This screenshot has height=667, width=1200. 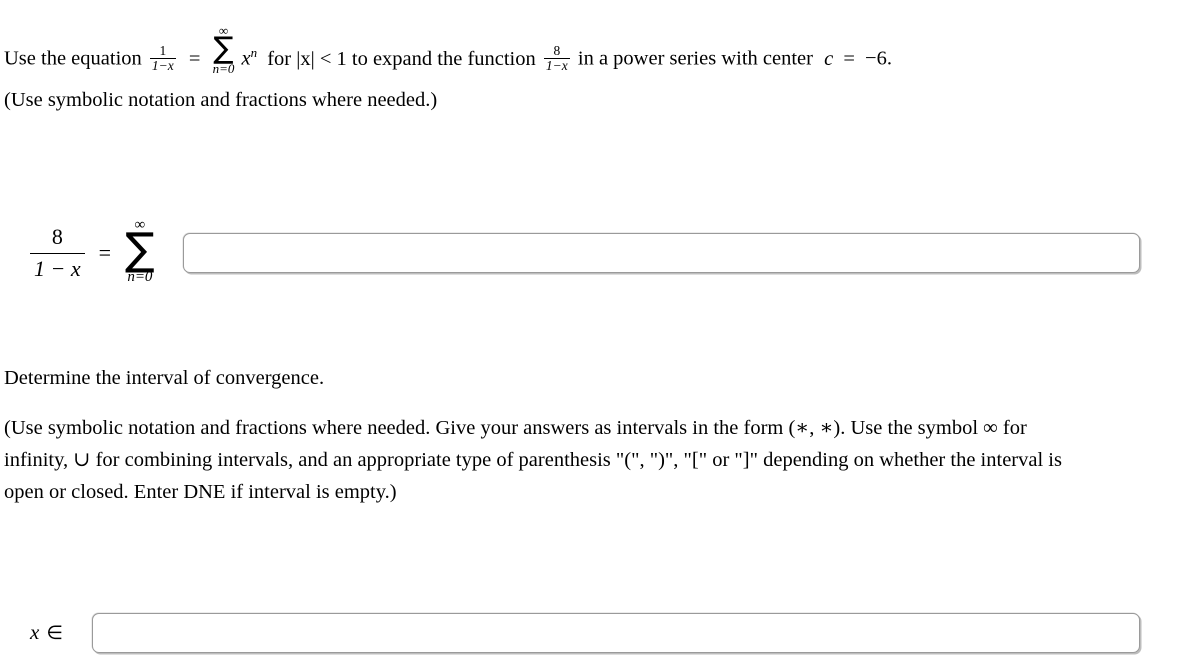 What do you see at coordinates (54, 633) in the screenshot?
I see `element-of-icon: ∈` at bounding box center [54, 633].